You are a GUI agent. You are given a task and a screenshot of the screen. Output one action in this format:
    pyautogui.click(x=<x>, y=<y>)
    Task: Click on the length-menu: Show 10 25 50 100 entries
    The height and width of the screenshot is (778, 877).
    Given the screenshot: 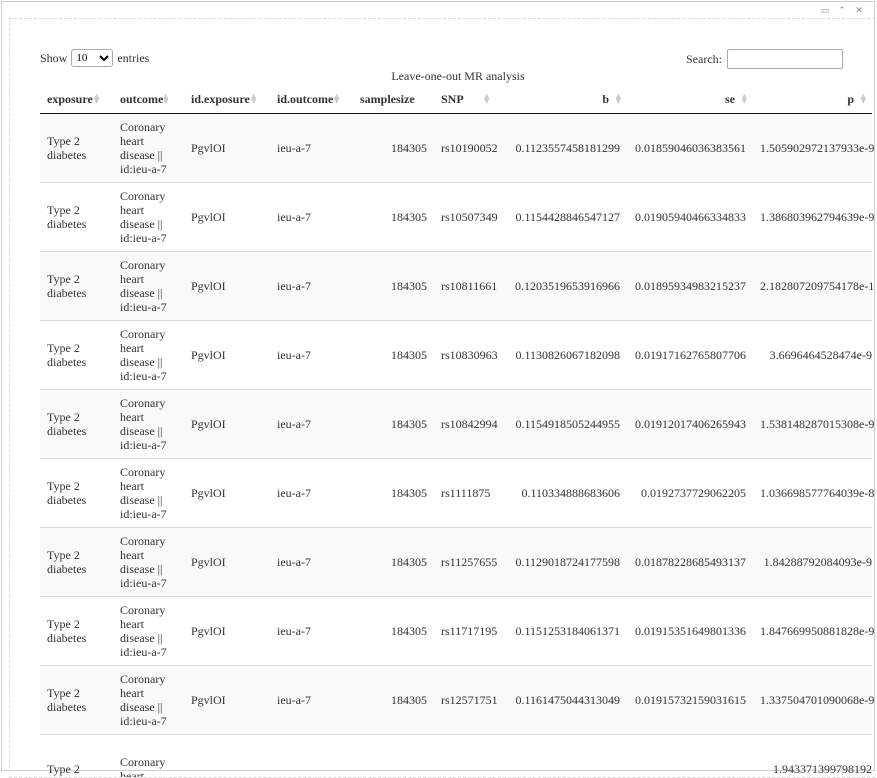 What is the action you would take?
    pyautogui.click(x=94, y=58)
    